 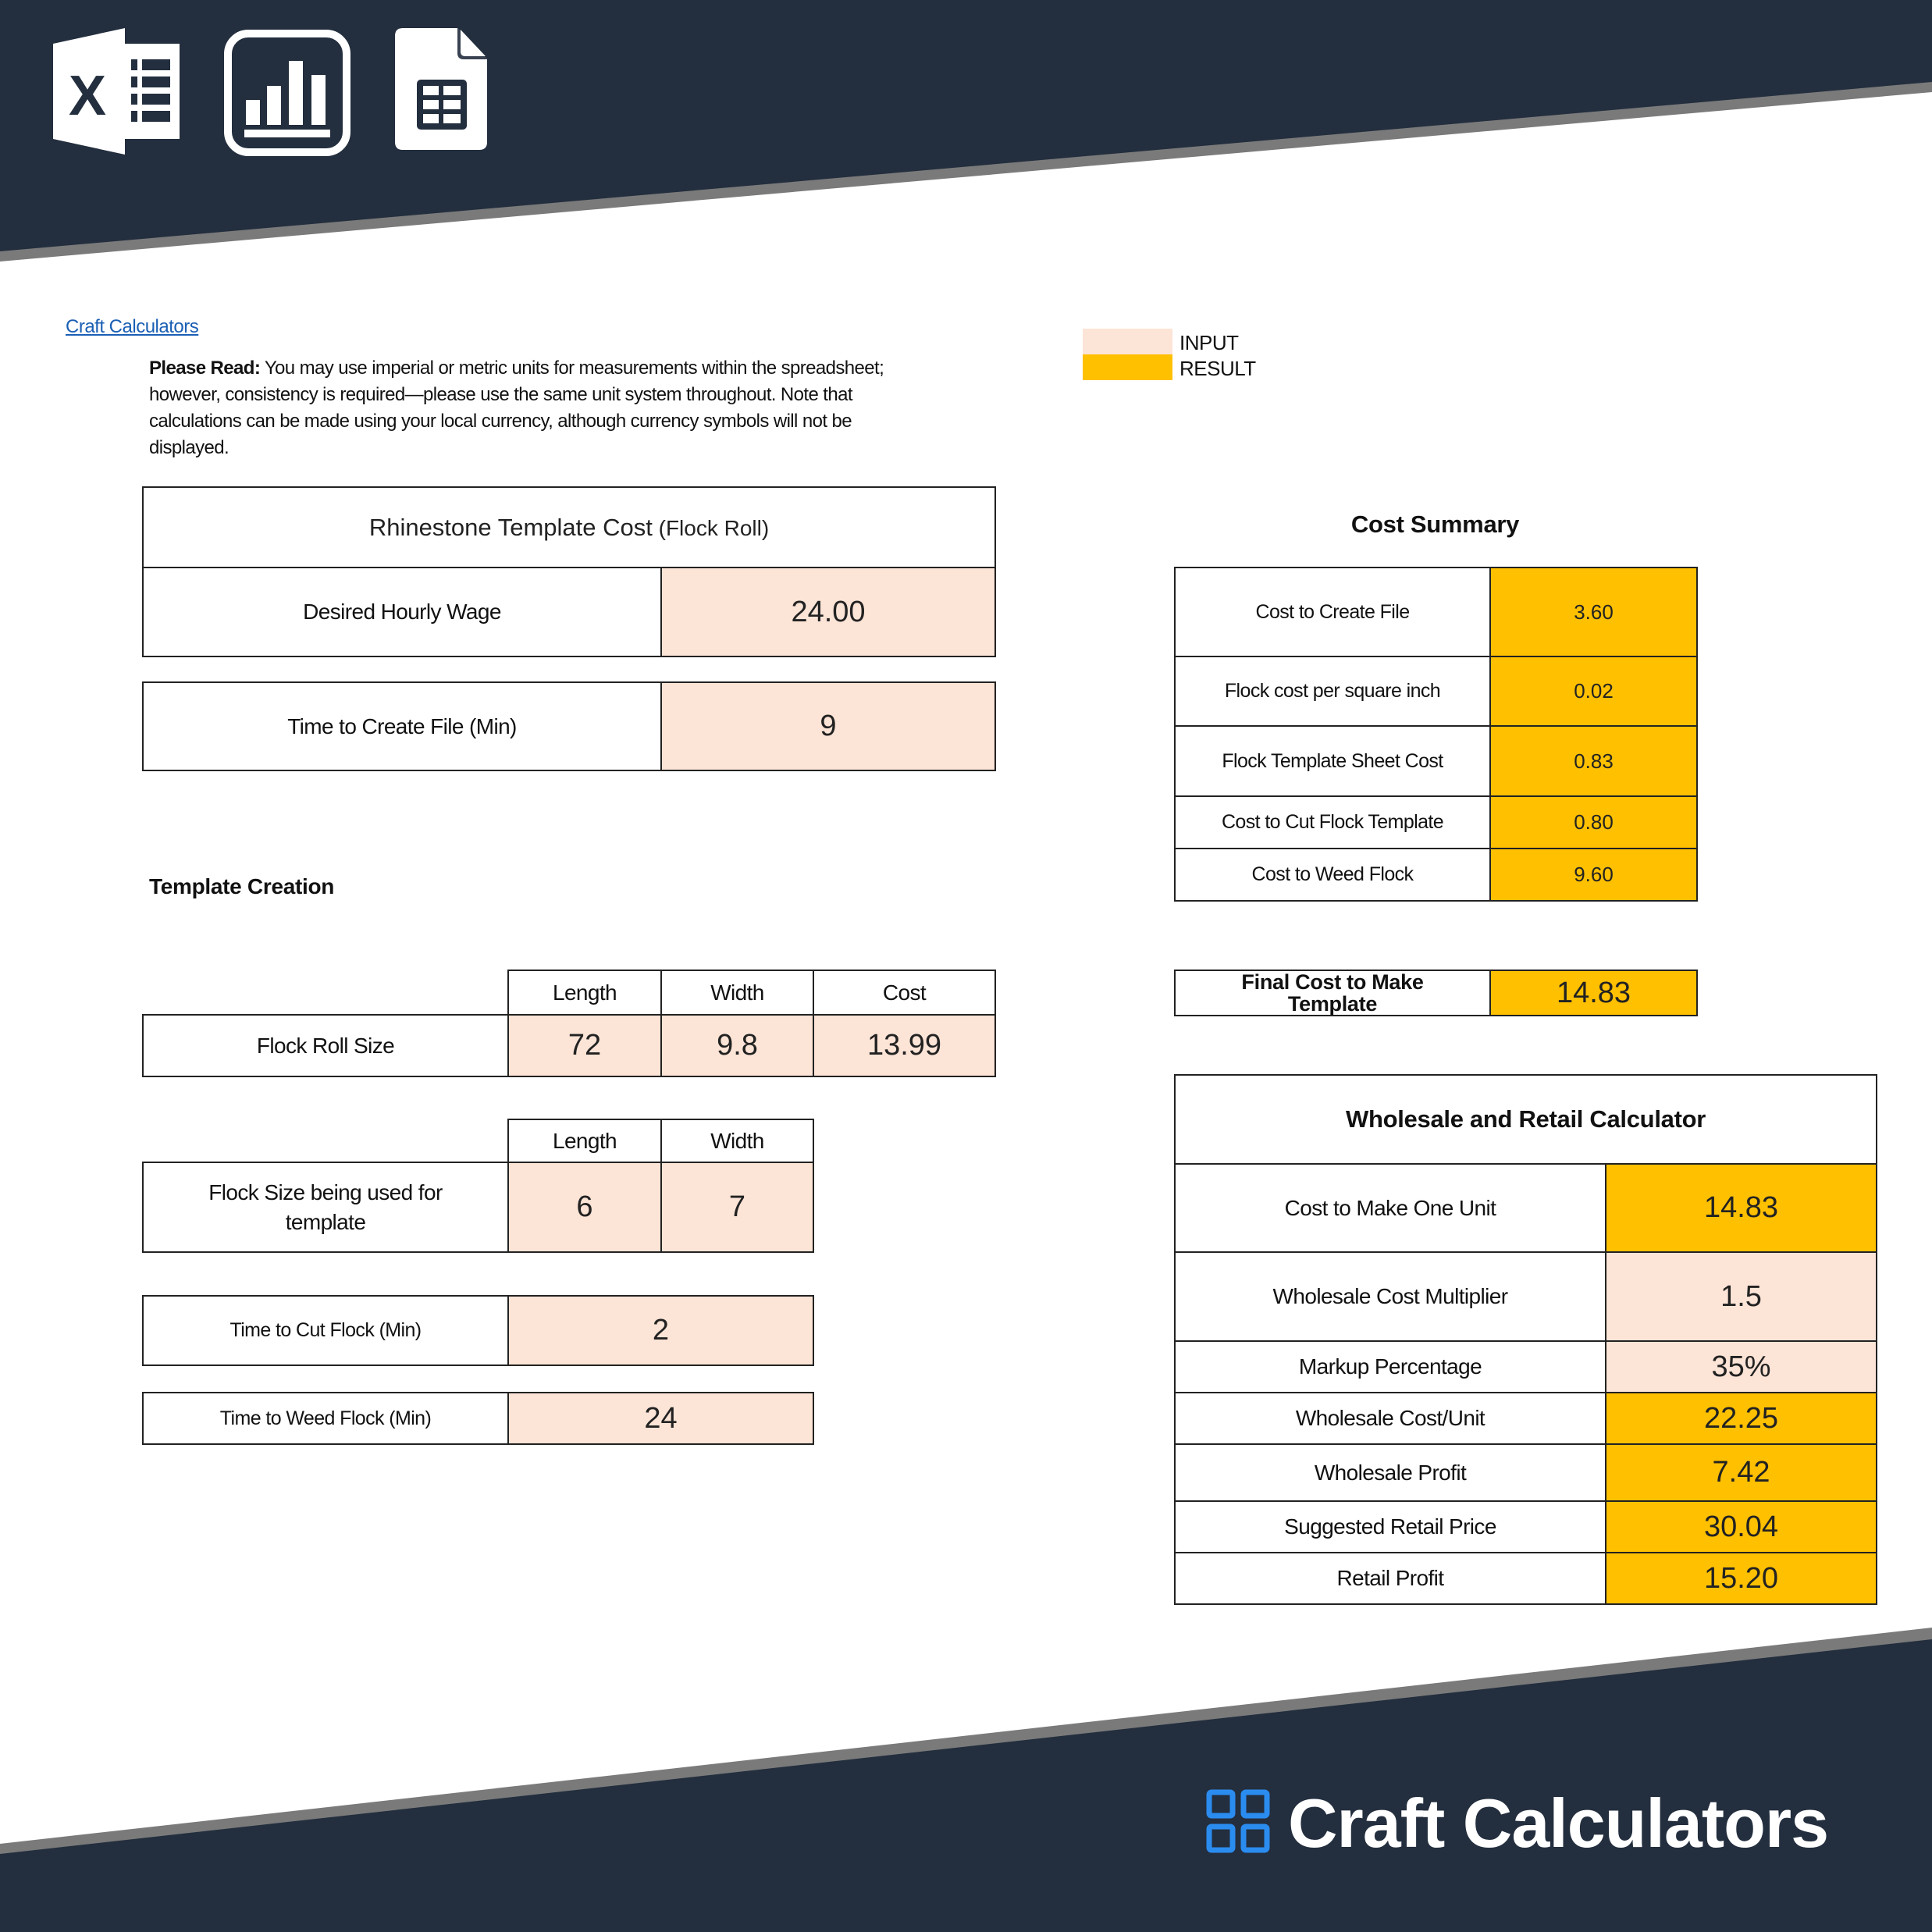 I want to click on weed-time-input: 24, so click(x=660, y=1418).